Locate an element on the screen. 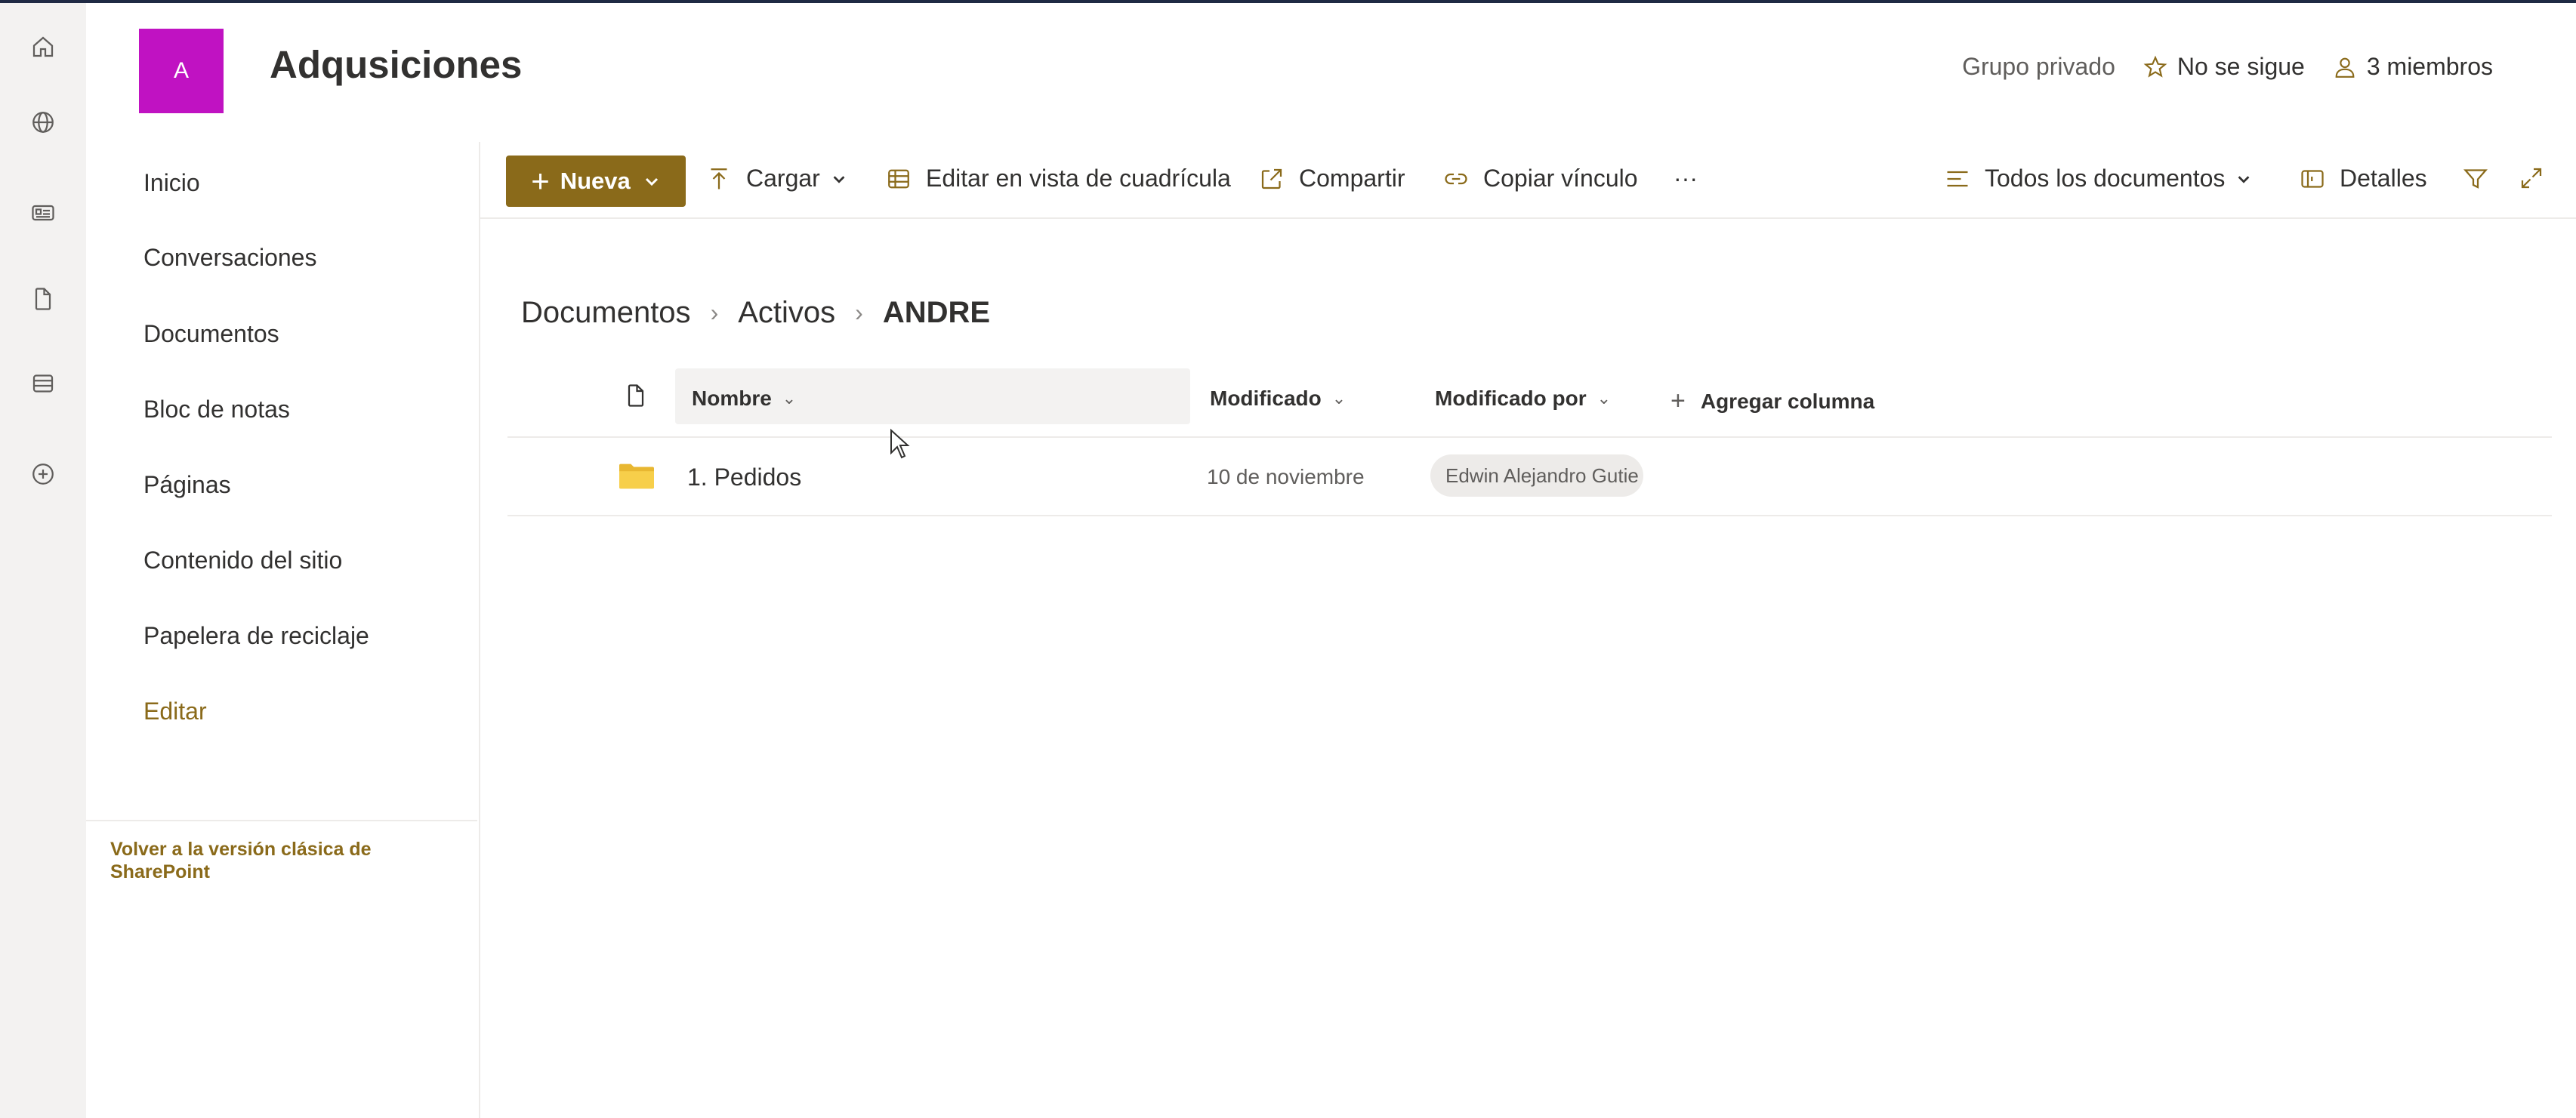 Image resolution: width=2576 pixels, height=1118 pixels. site-logo: A is located at coordinates (181, 71).